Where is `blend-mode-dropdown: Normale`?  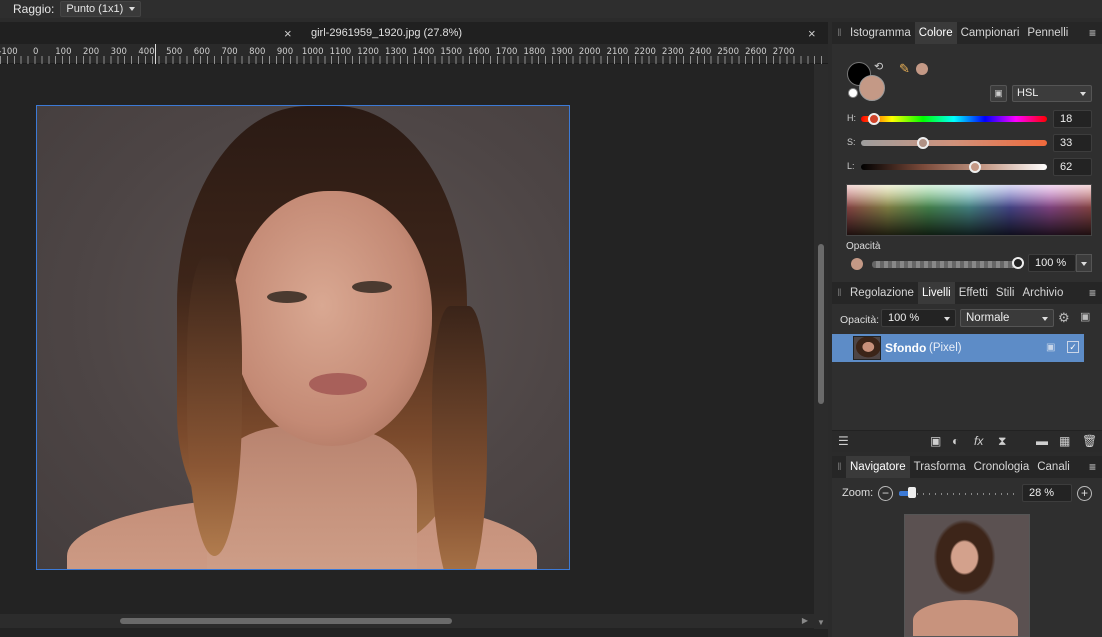
blend-mode-dropdown: Normale is located at coordinates (1007, 318).